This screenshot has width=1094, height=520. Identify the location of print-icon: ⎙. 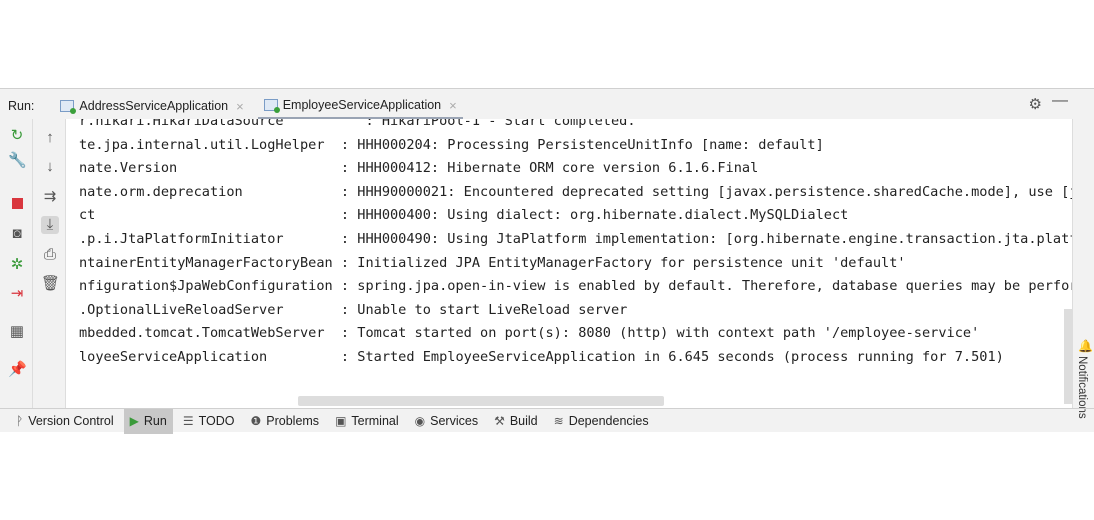
(50, 255).